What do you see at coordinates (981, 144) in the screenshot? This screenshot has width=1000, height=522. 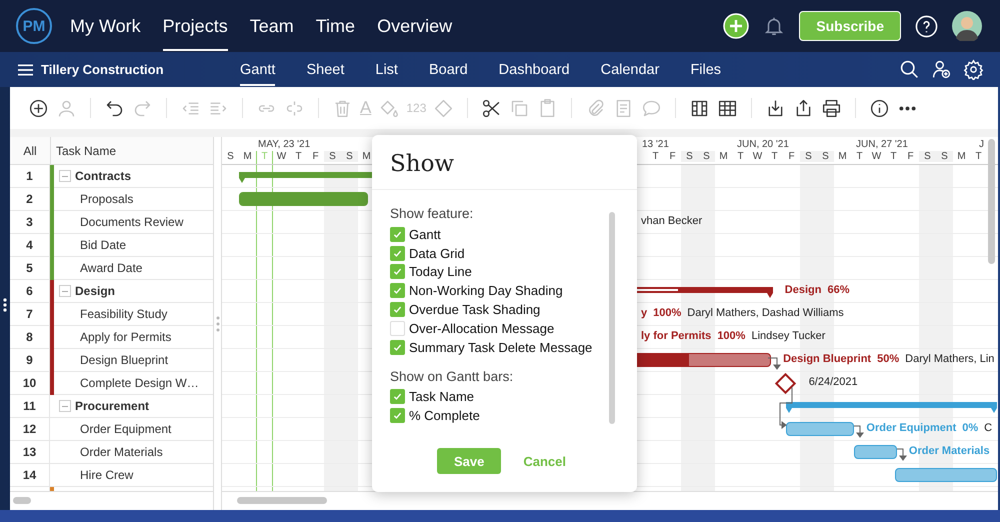 I see `week-label: J` at bounding box center [981, 144].